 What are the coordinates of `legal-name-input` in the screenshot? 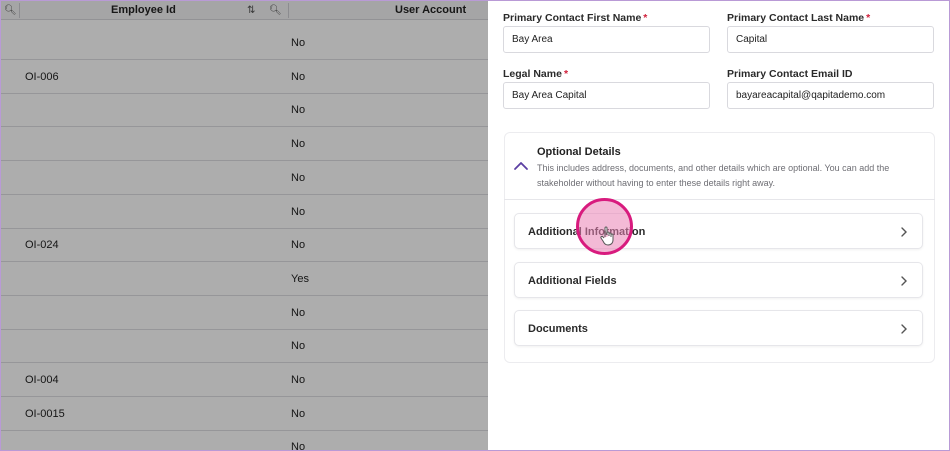 It's located at (606, 95).